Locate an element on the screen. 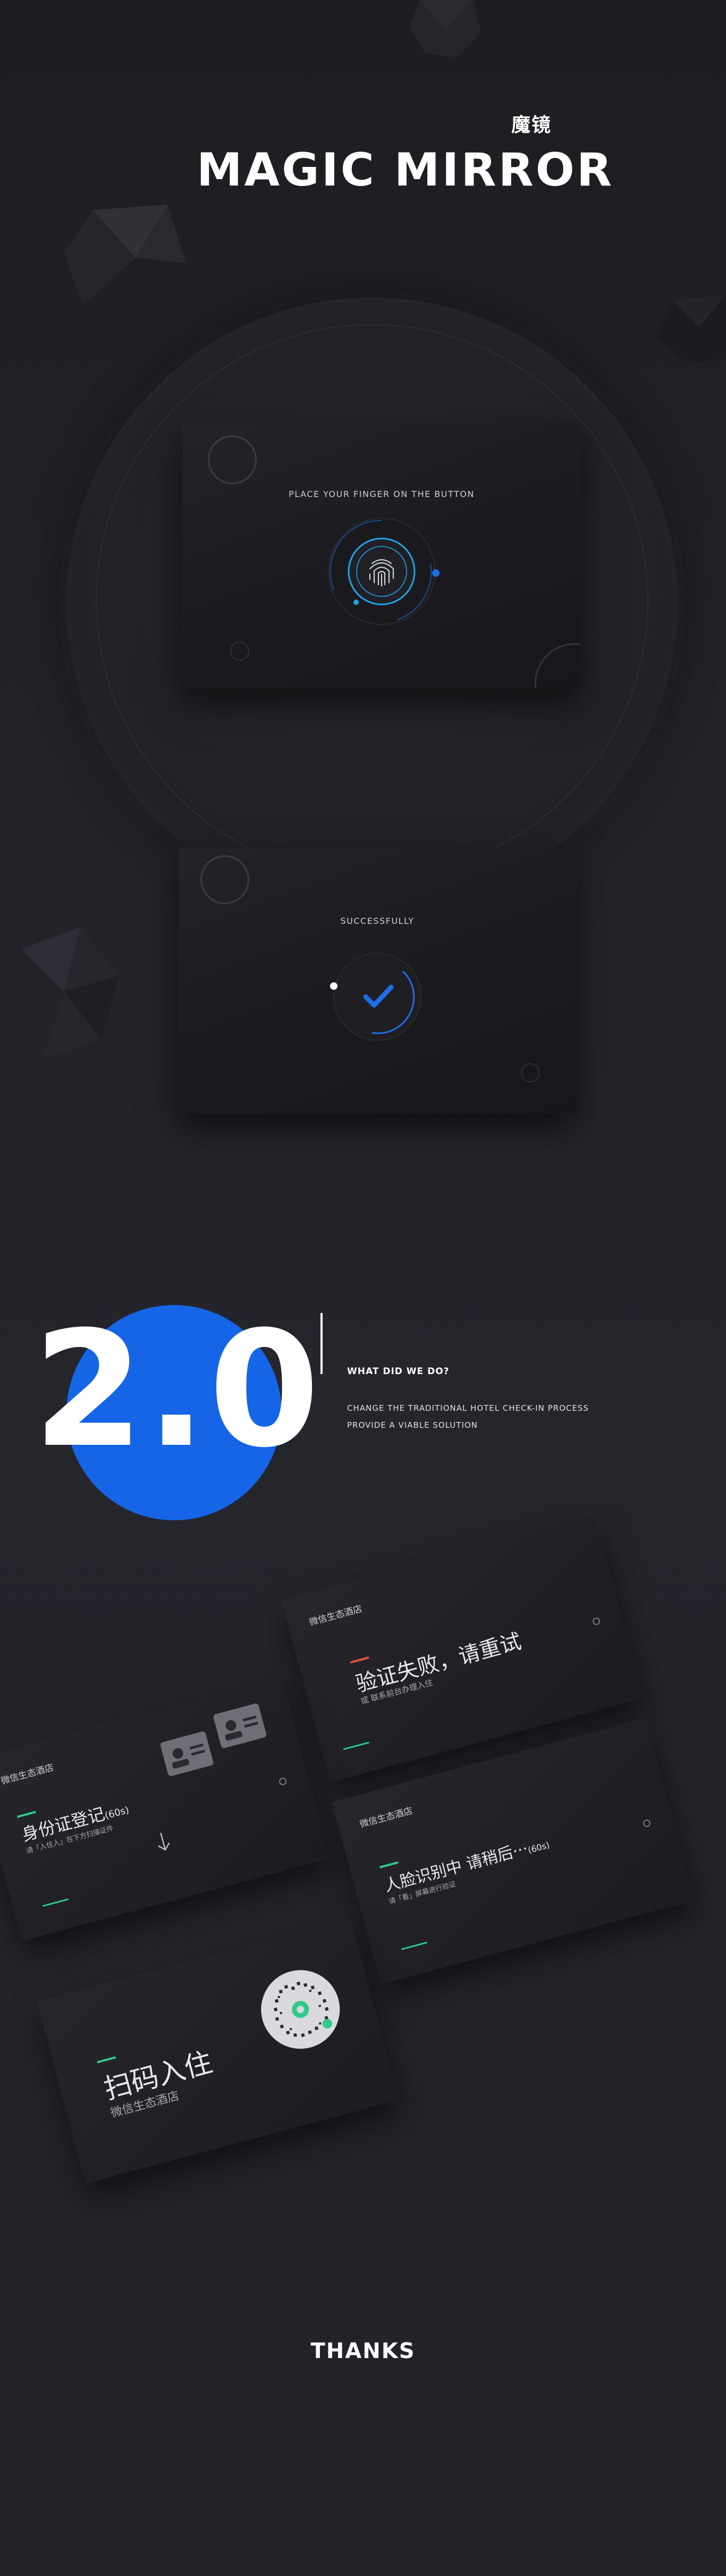 The width and height of the screenshot is (726, 2576). card-id-registration: 微信生态酒店 身份证登记(60s) 请「入住人」在下方扫描证件 is located at coordinates (165, 1808).